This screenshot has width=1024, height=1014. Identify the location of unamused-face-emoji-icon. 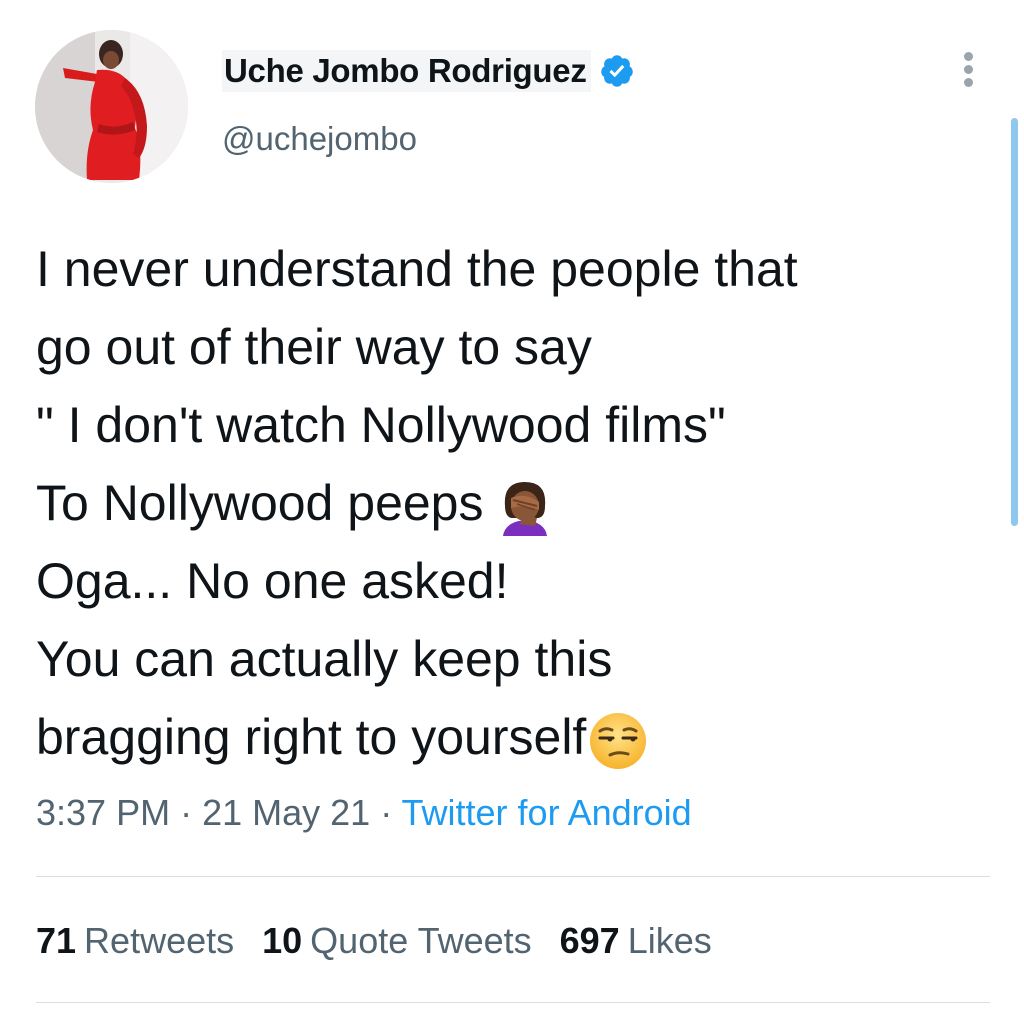
(618, 741).